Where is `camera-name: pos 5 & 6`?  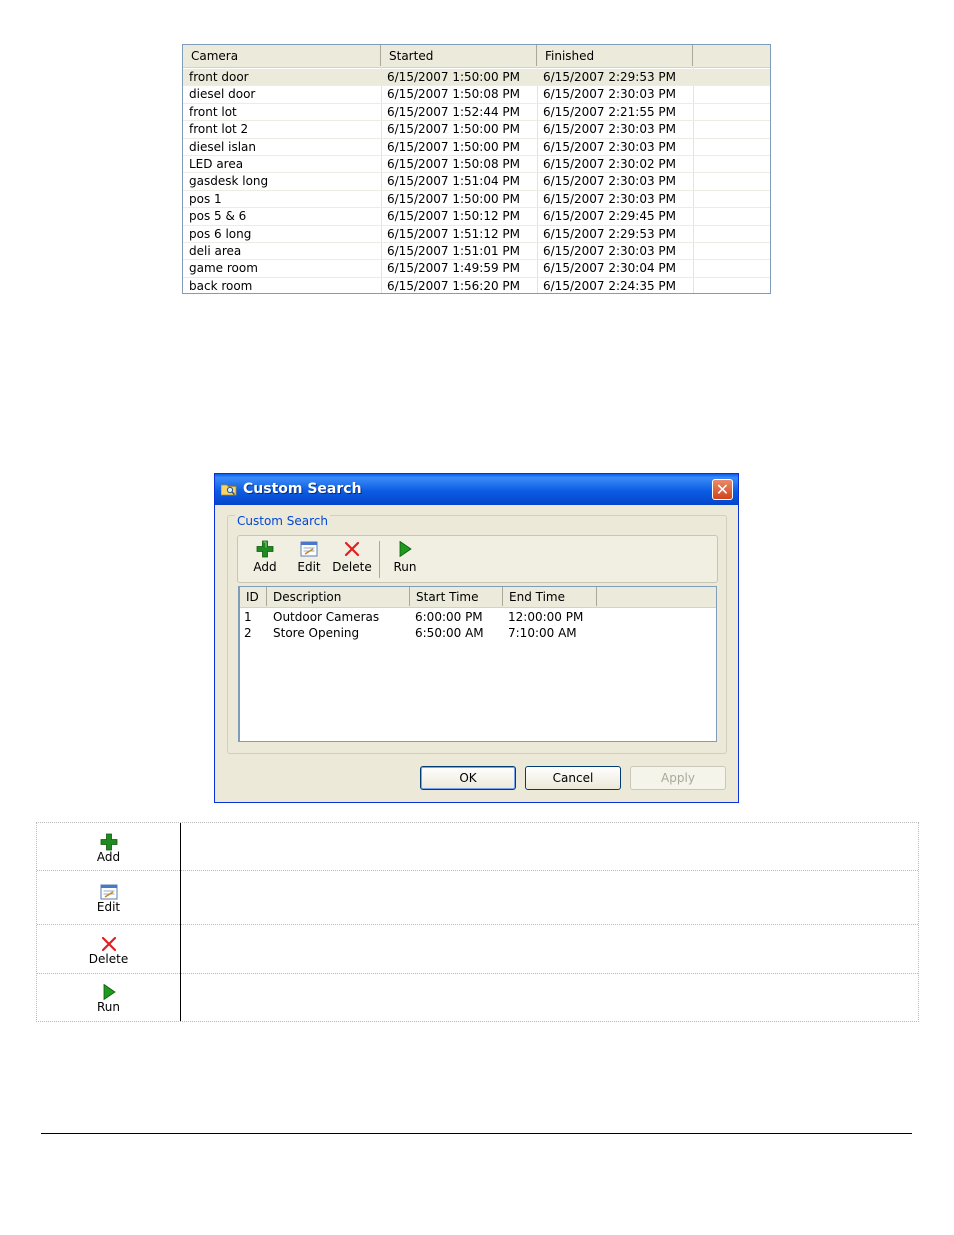
camera-name: pos 5 & 6 is located at coordinates (218, 216).